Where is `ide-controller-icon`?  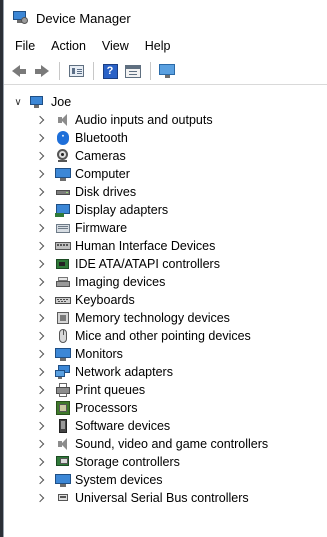 ide-controller-icon is located at coordinates (63, 264).